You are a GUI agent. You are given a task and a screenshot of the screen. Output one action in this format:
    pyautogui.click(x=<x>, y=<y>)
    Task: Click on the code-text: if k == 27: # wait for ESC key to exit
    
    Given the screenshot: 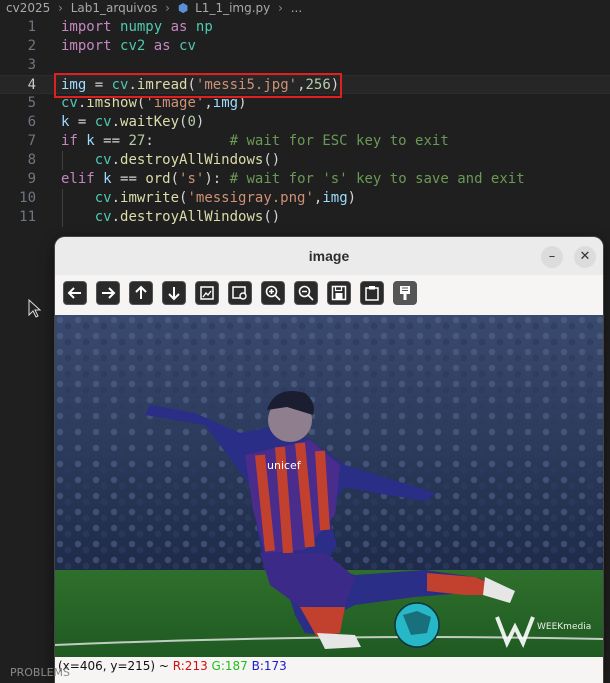 What is the action you would take?
    pyautogui.click(x=255, y=141)
    